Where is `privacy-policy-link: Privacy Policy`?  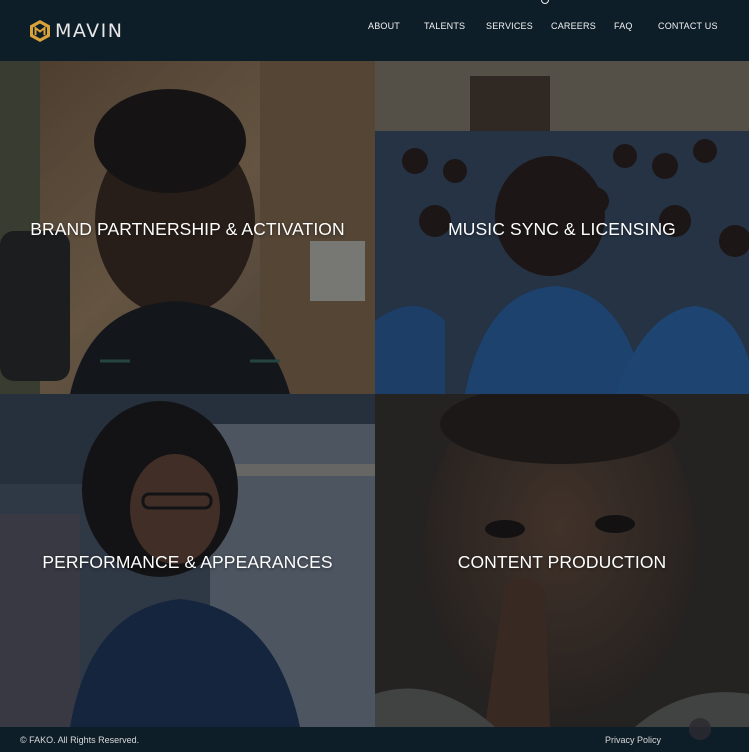 privacy-policy-link: Privacy Policy is located at coordinates (633, 740).